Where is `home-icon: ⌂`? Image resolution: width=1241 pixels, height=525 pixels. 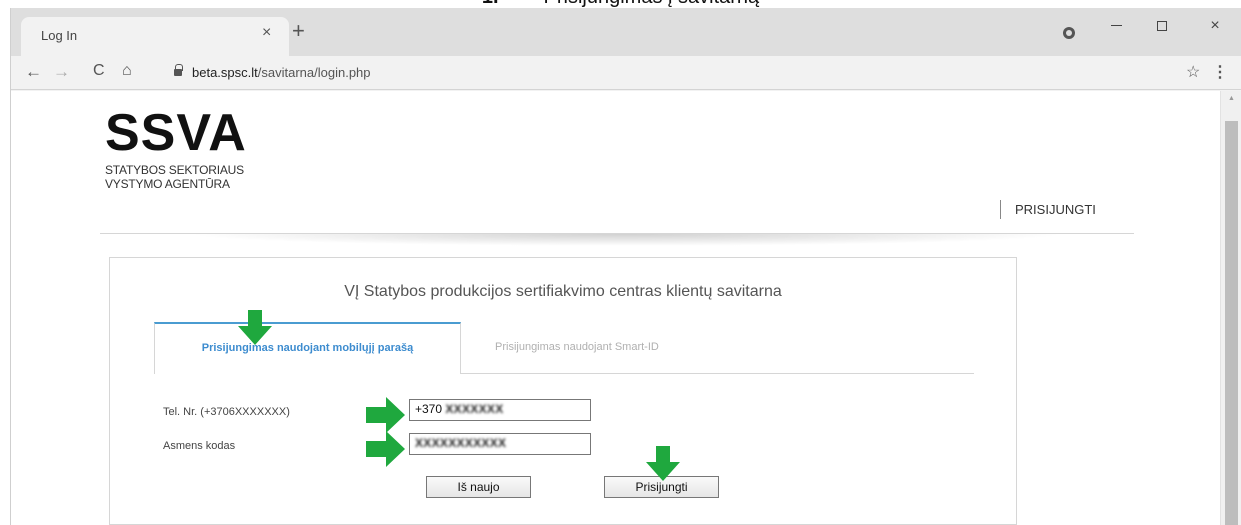 home-icon: ⌂ is located at coordinates (127, 71).